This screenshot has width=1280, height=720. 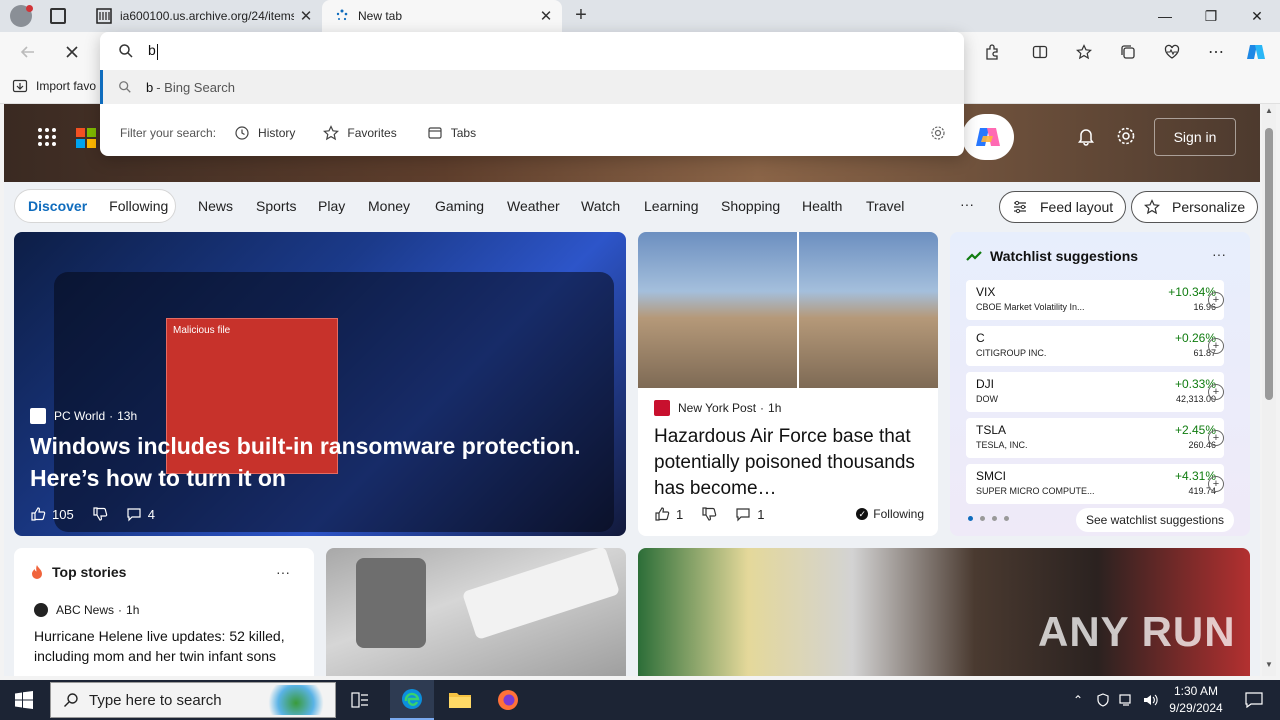 I want to click on volume-tray-icon, so click(x=1151, y=700).